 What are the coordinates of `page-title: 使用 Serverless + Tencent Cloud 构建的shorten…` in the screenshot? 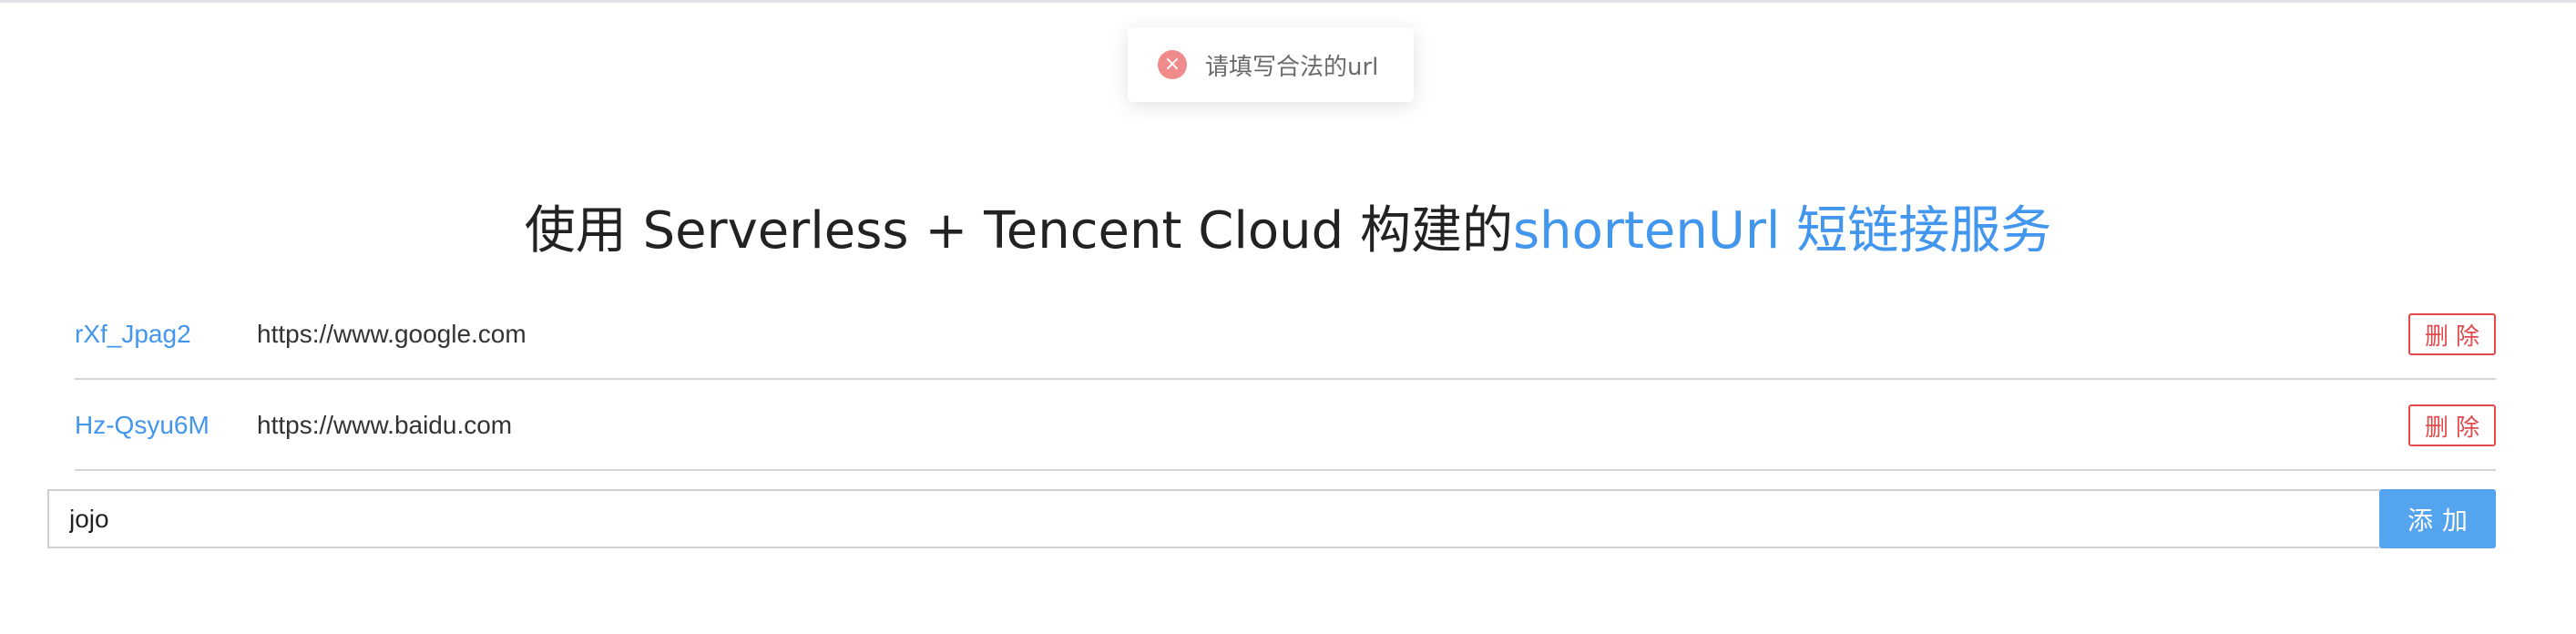 It's located at (1288, 226).